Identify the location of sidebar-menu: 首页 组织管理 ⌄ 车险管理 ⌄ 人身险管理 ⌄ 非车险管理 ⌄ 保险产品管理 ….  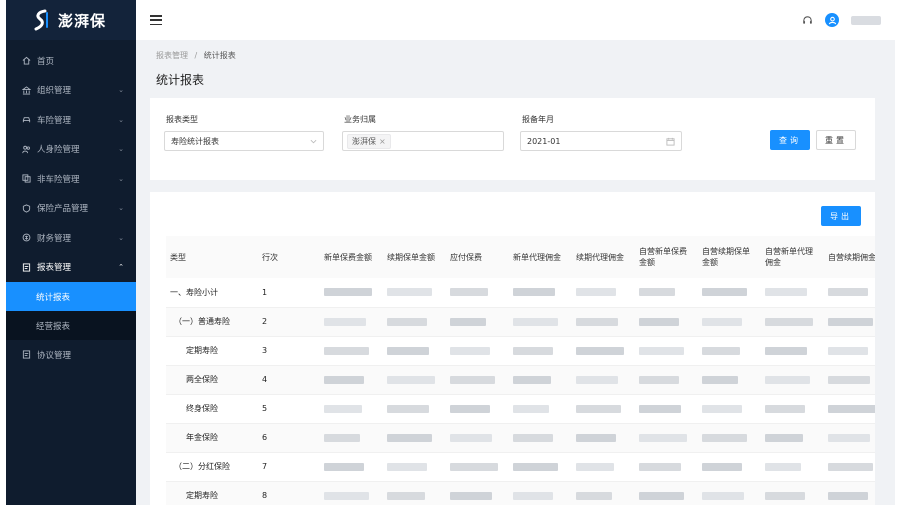
(71, 208).